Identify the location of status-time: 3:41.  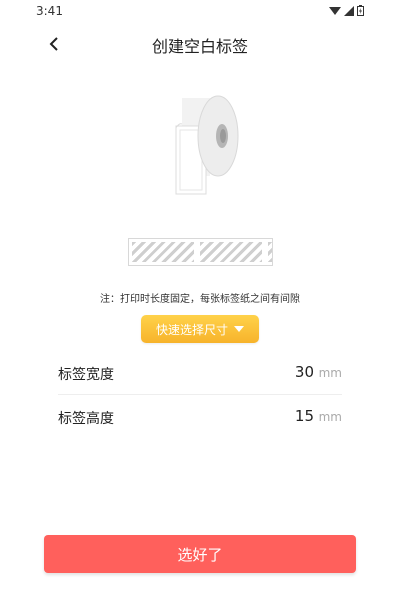
(49, 11).